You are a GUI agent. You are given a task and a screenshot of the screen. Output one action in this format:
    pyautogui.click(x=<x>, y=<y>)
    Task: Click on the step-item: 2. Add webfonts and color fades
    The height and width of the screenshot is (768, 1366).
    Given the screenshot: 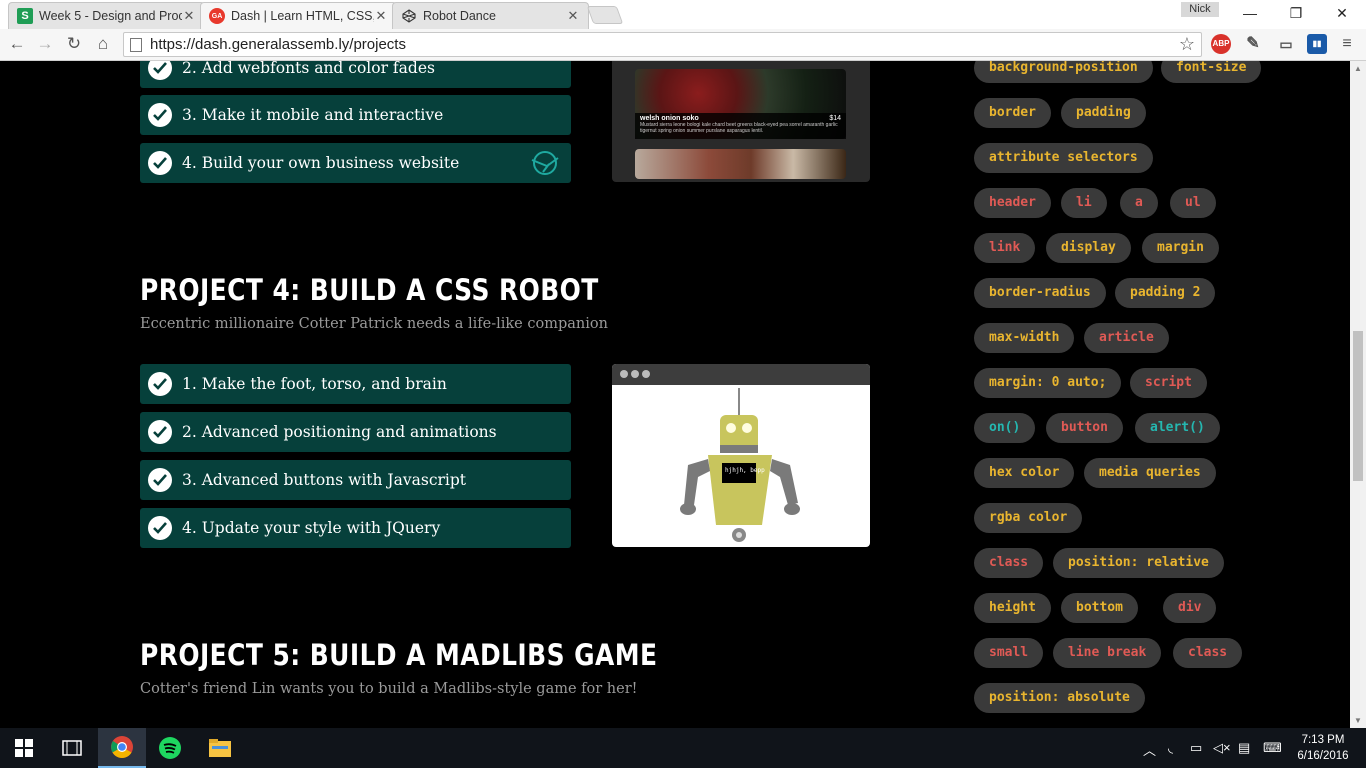 What is the action you would take?
    pyautogui.click(x=355, y=74)
    